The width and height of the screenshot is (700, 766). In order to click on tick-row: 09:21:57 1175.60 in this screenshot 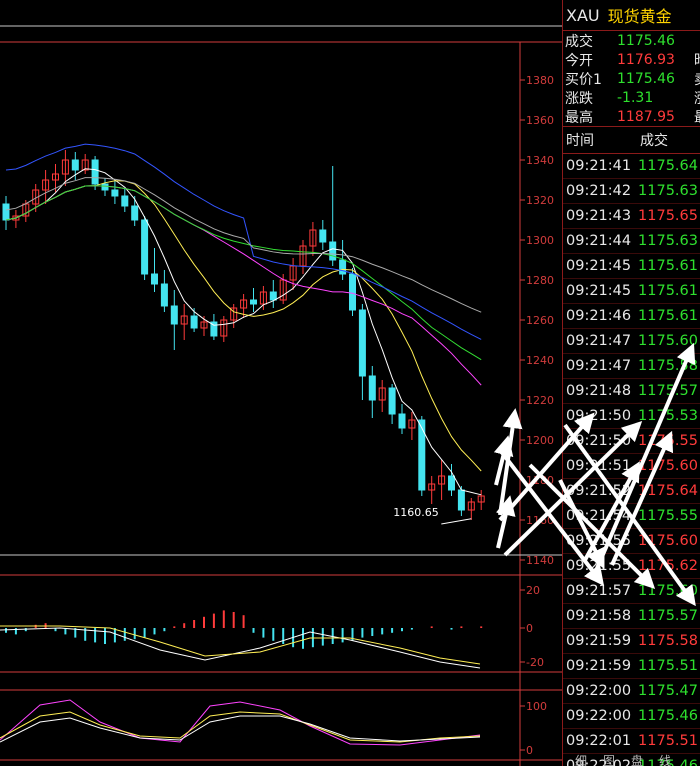, I will do `click(631, 591)`.